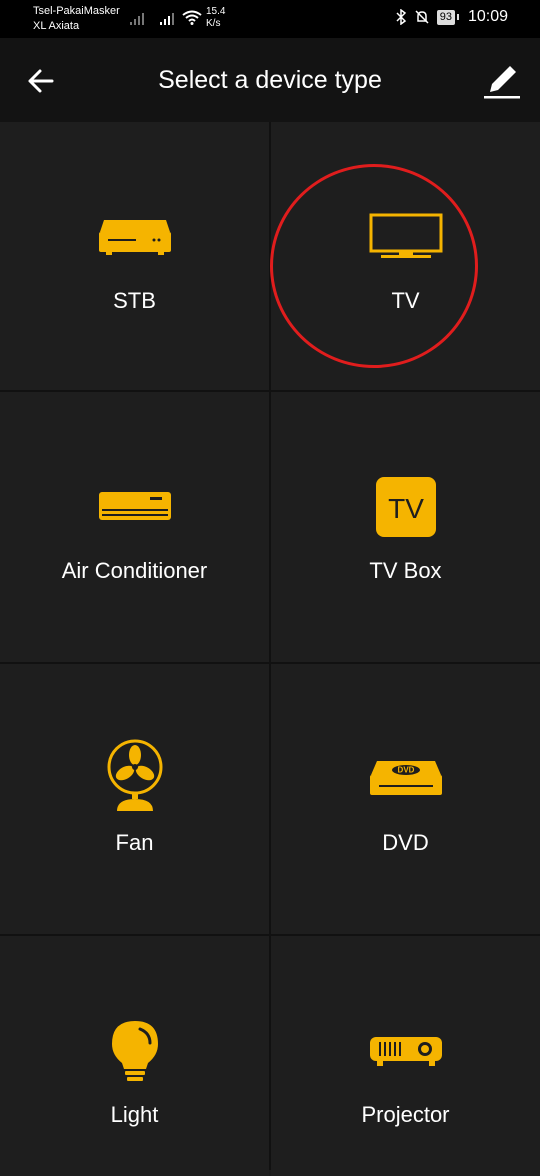  Describe the element at coordinates (216, 11) in the screenshot. I see `speed-value: 15.4` at that location.